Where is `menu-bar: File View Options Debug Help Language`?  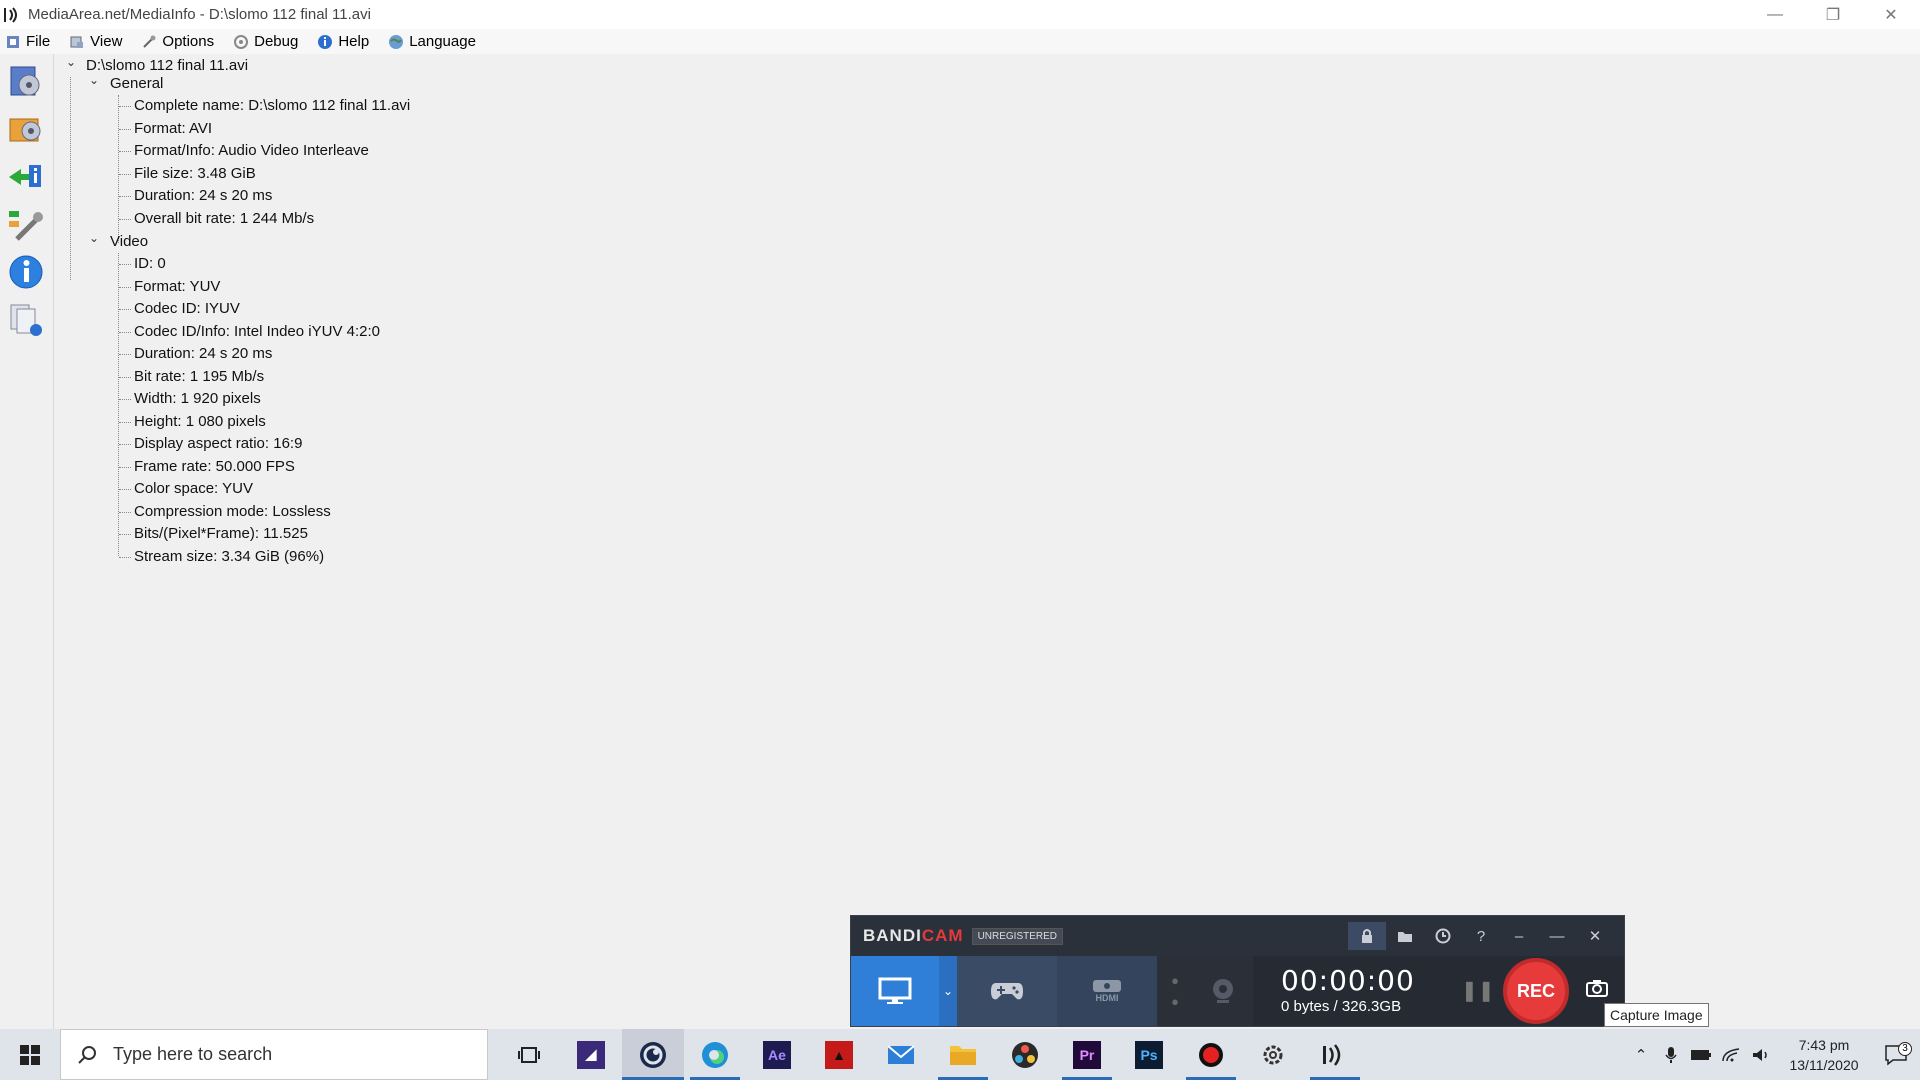
menu-bar: File View Options Debug Help Language is located at coordinates (960, 41).